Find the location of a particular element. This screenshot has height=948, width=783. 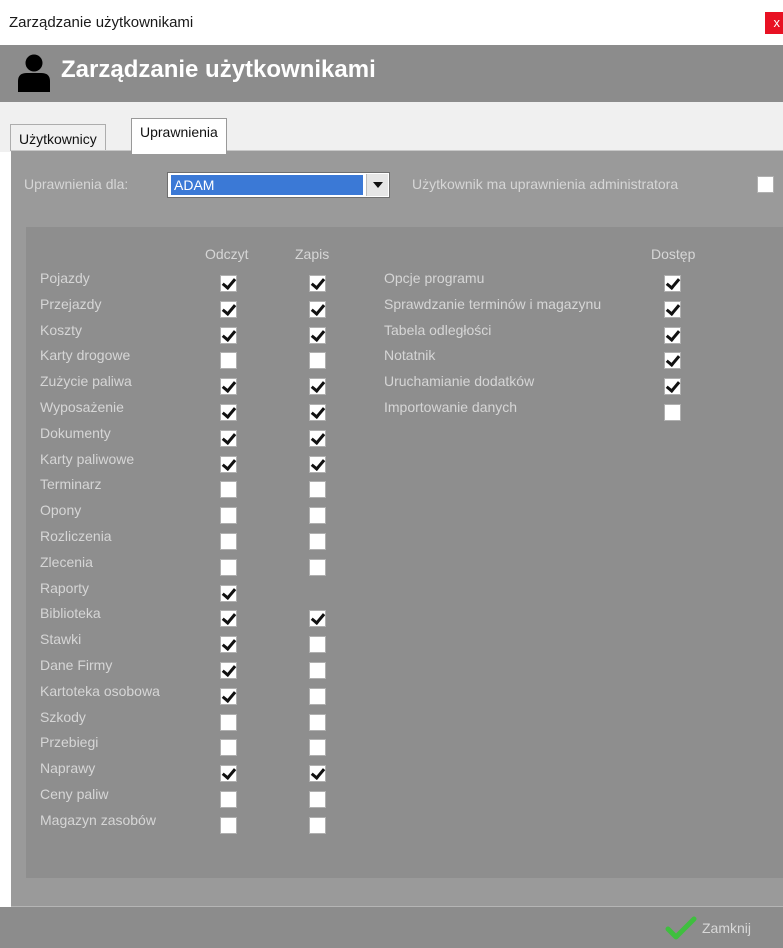

module-label: Terminarz is located at coordinates (71, 484).